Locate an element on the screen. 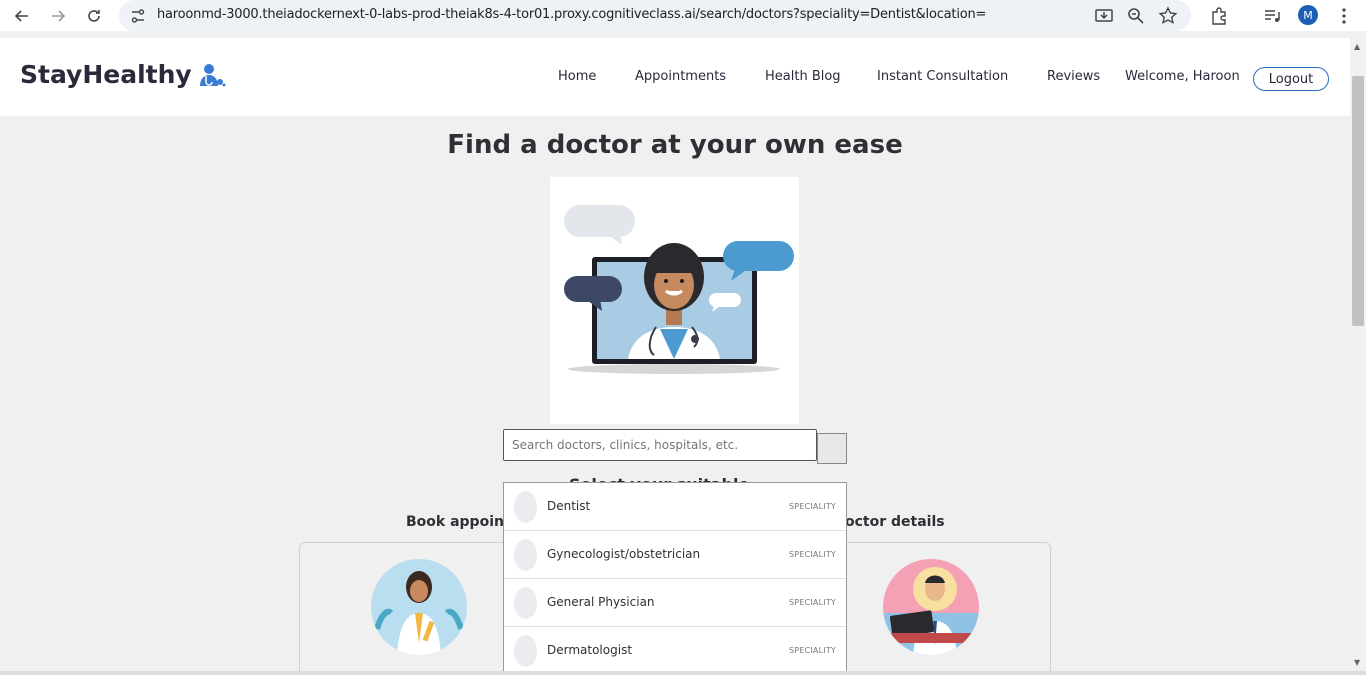 This screenshot has height=675, width=1366. doctor-details-heading: octor details is located at coordinates (895, 522).